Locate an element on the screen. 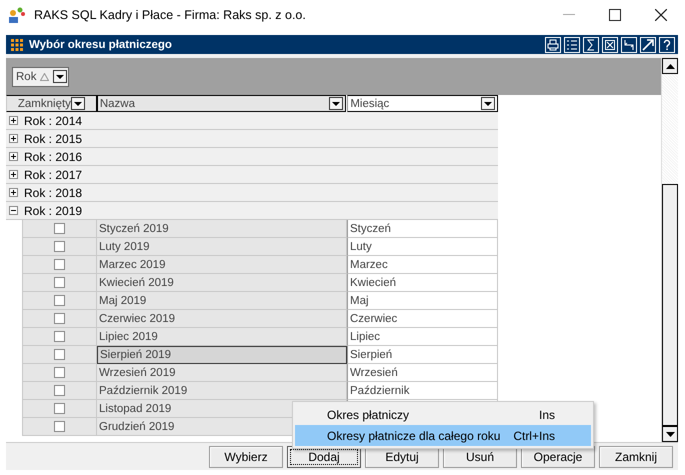 The height and width of the screenshot is (475, 685). group-row: Rok : 2017 is located at coordinates (252, 175).